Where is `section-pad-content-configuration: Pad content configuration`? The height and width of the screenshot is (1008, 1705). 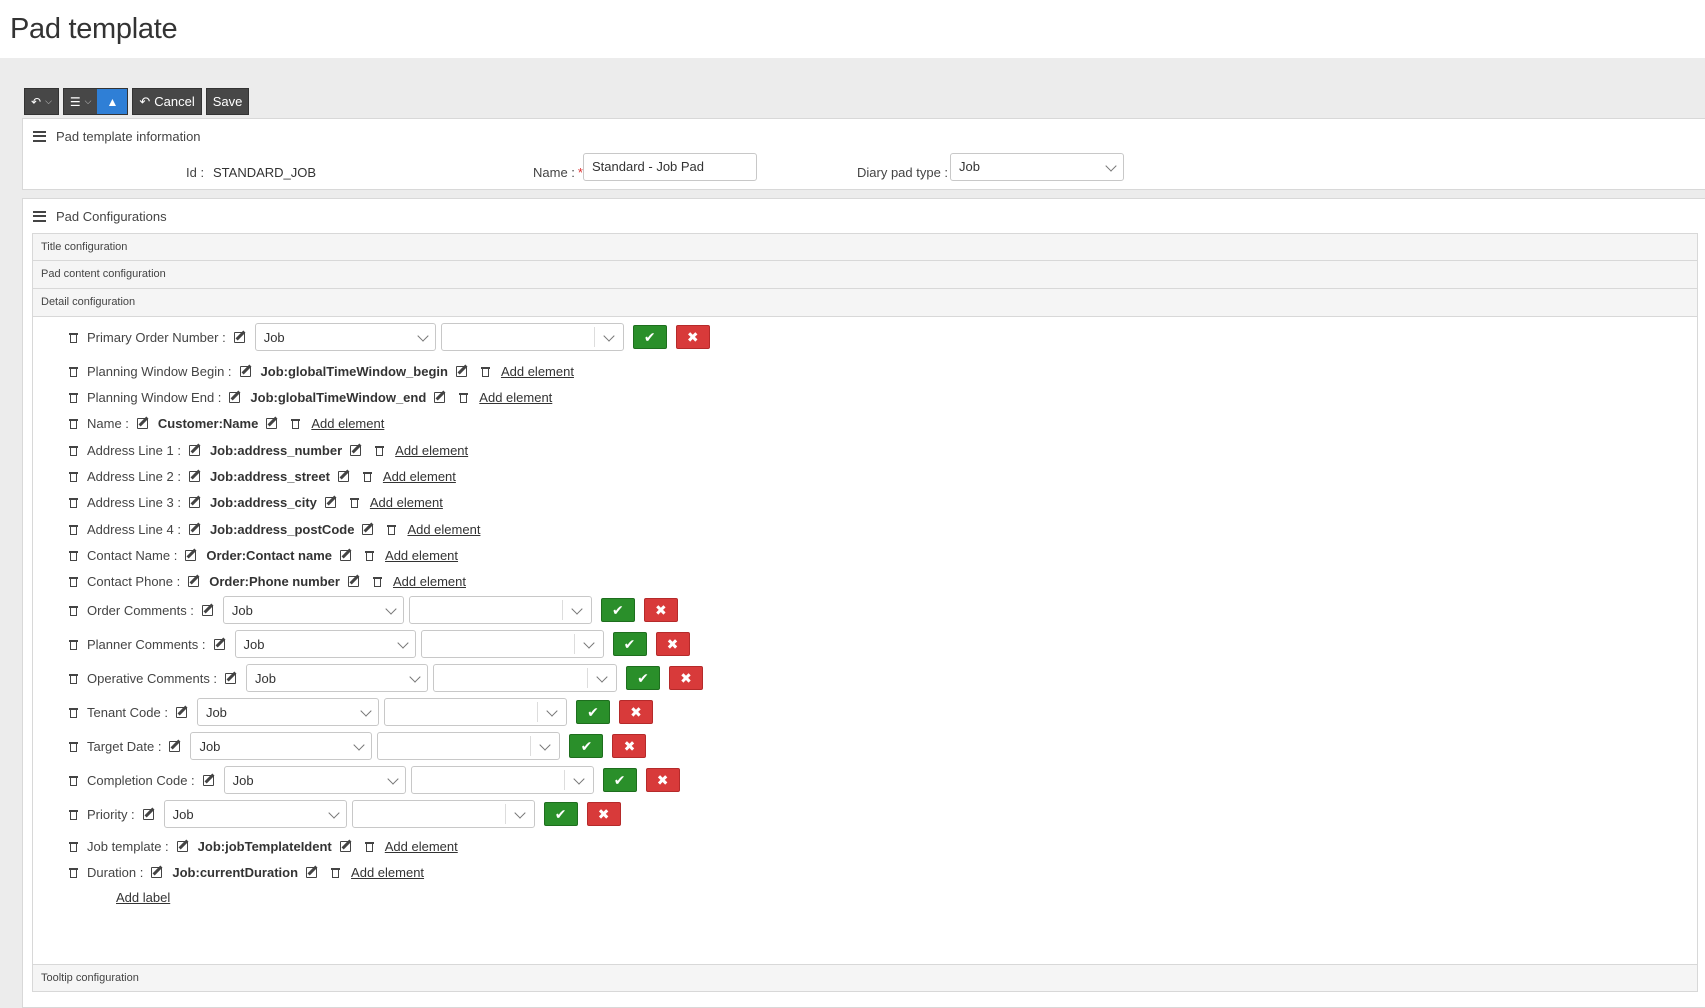
section-pad-content-configuration: Pad content configuration is located at coordinates (865, 275).